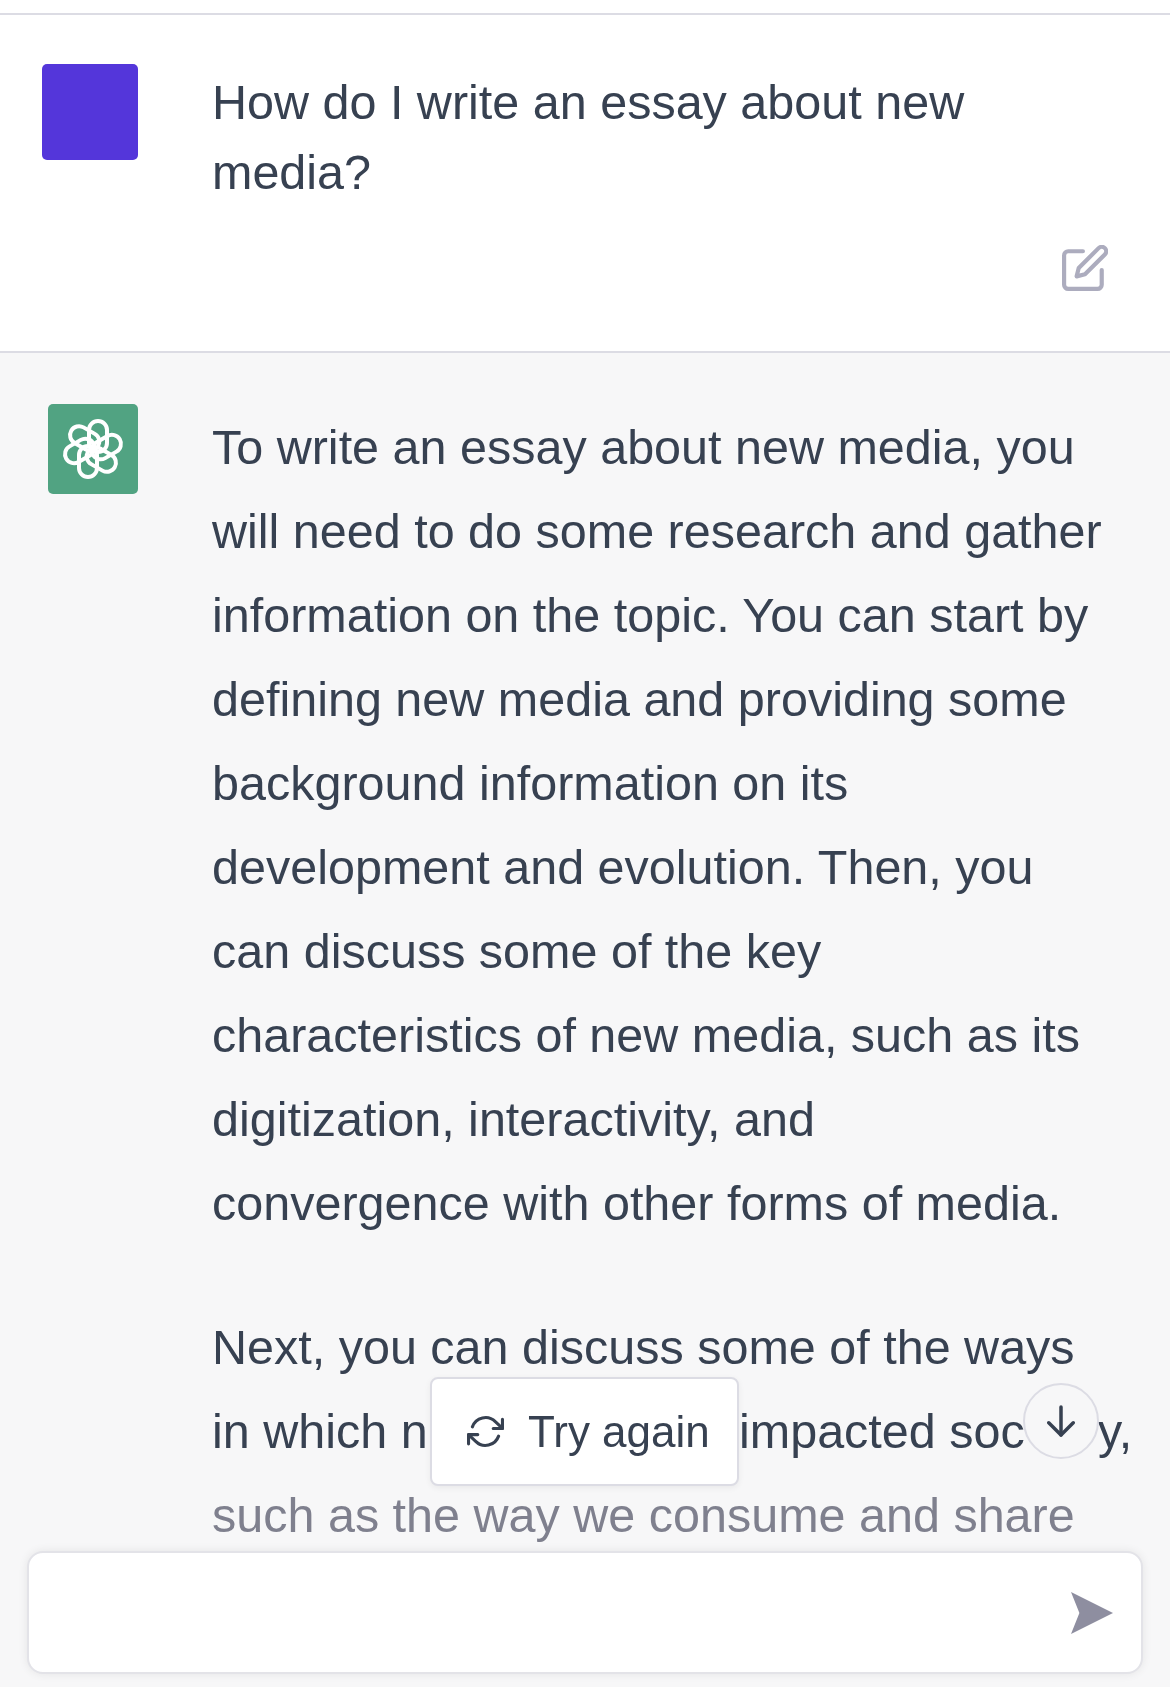 This screenshot has height=1687, width=1170. Describe the element at coordinates (880, 1431) in the screenshot. I see `message-text: impacted soc` at that location.